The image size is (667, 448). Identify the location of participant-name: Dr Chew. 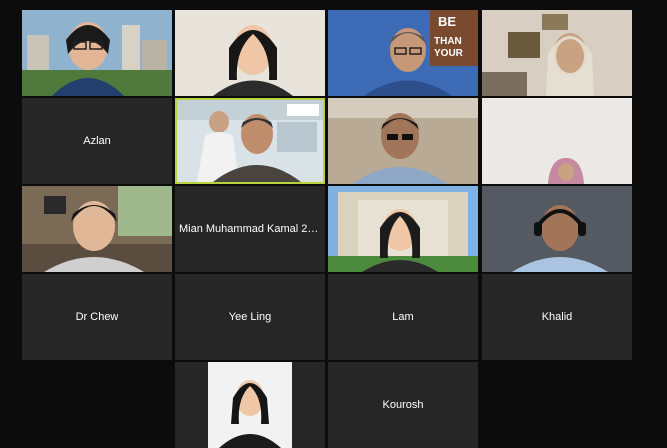
(97, 317).